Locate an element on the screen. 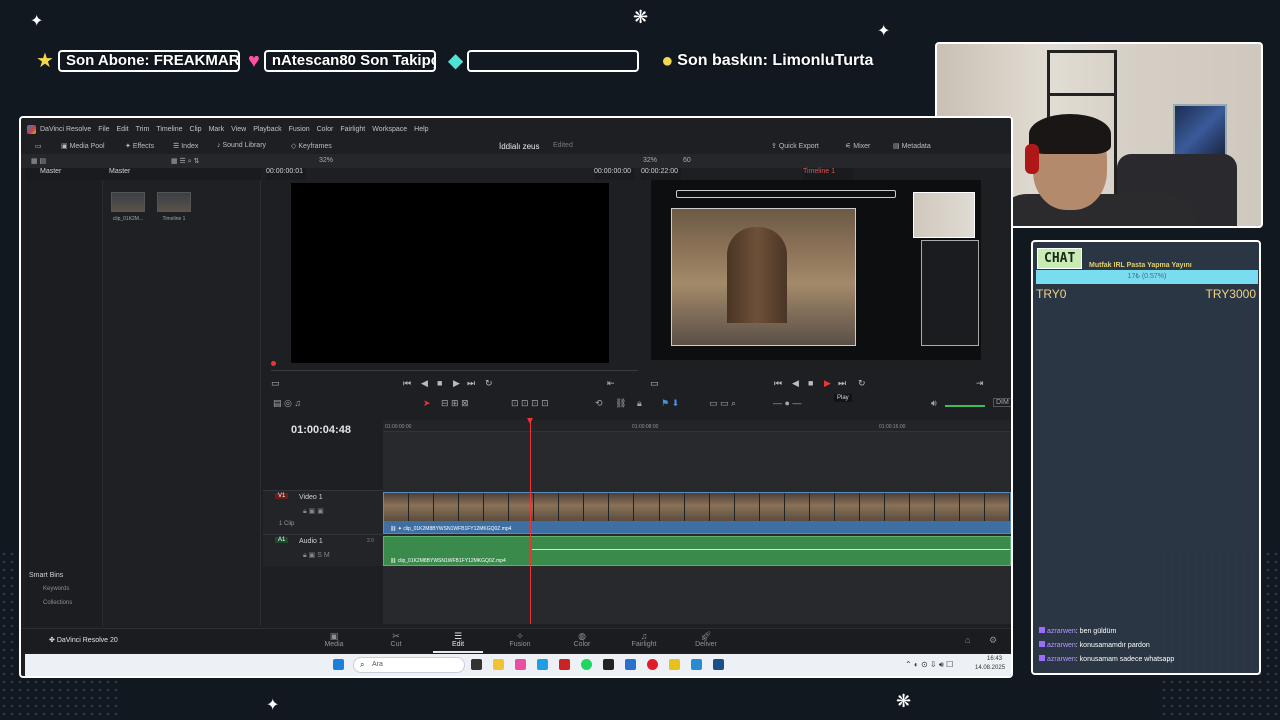 Image resolution: width=1280 pixels, height=720 pixels. mark-in-icon: ⇤ is located at coordinates (611, 383).